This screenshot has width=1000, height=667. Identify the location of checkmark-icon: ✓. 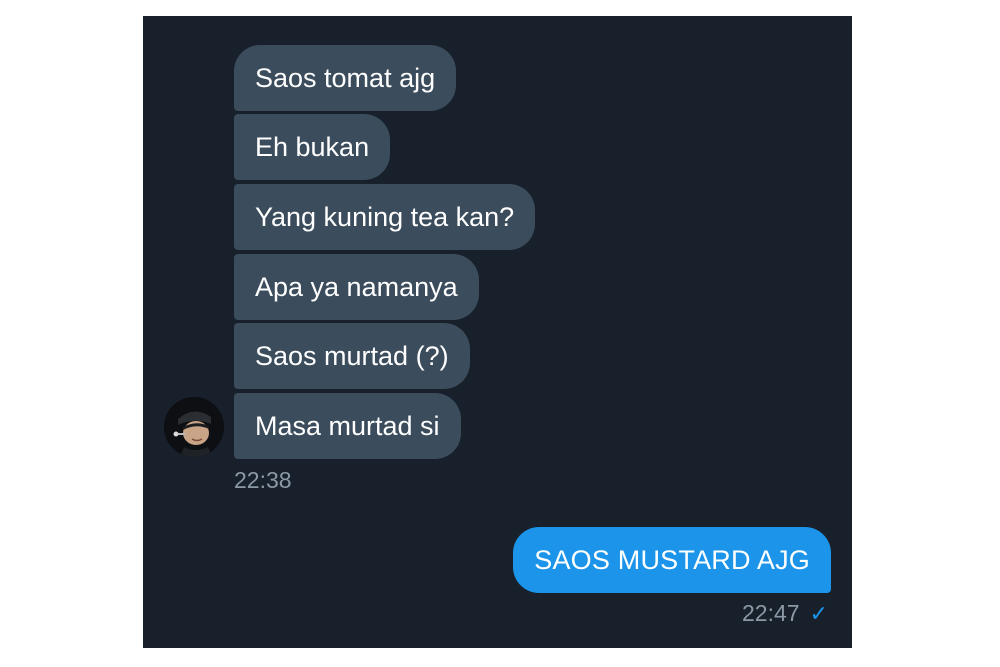
(818, 613).